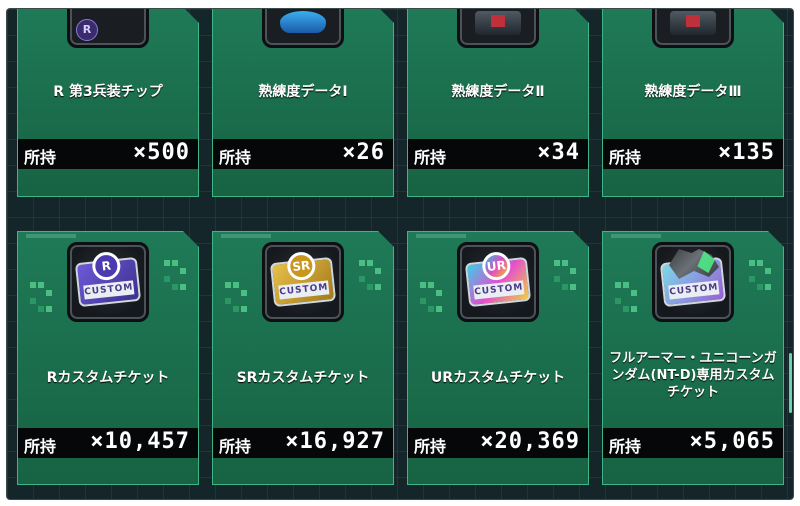 The height and width of the screenshot is (506, 800). Describe the element at coordinates (732, 441) in the screenshot. I see `hold-count: ×5,065` at that location.